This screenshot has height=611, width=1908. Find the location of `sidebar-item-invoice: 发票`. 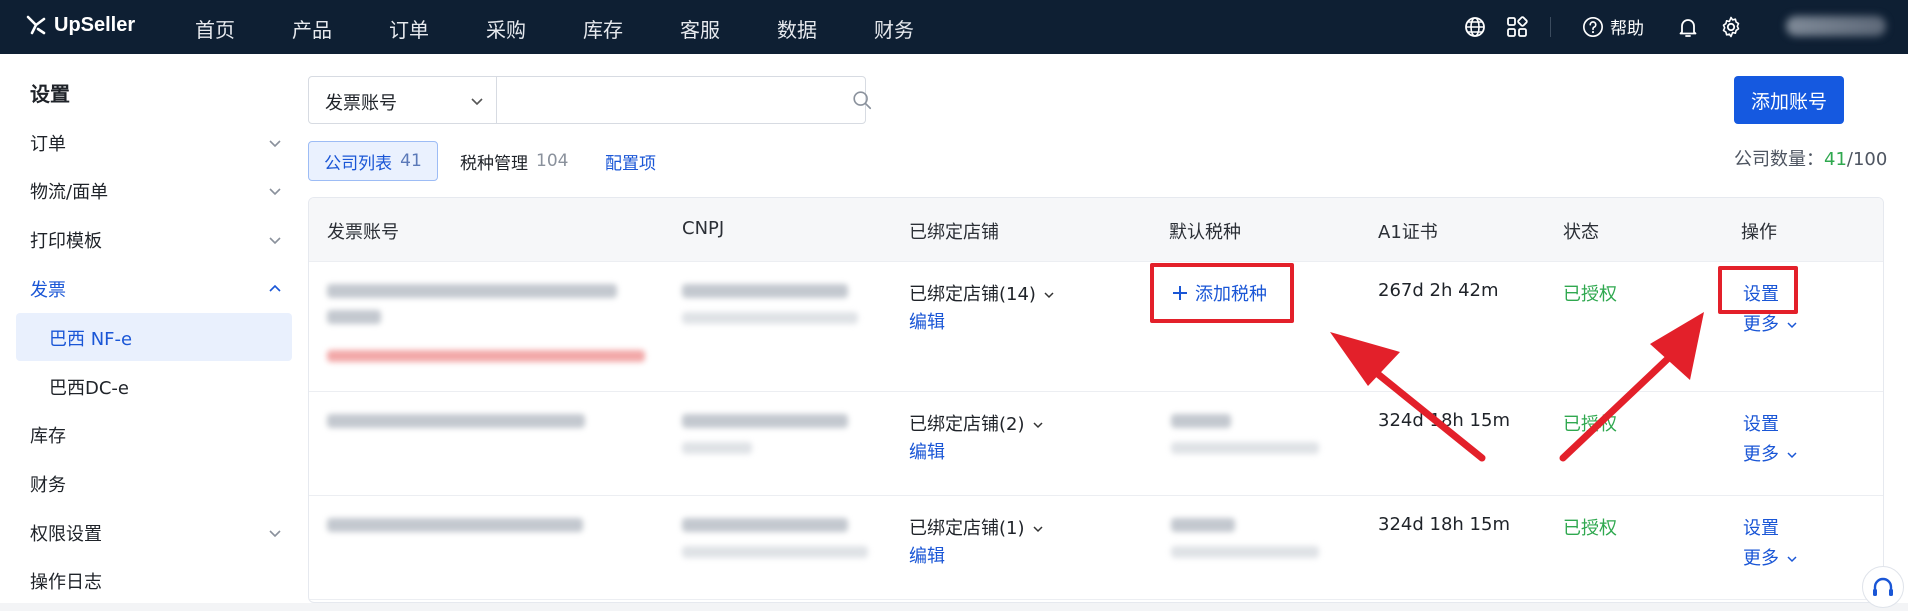

sidebar-item-invoice: 发票 is located at coordinates (48, 289).